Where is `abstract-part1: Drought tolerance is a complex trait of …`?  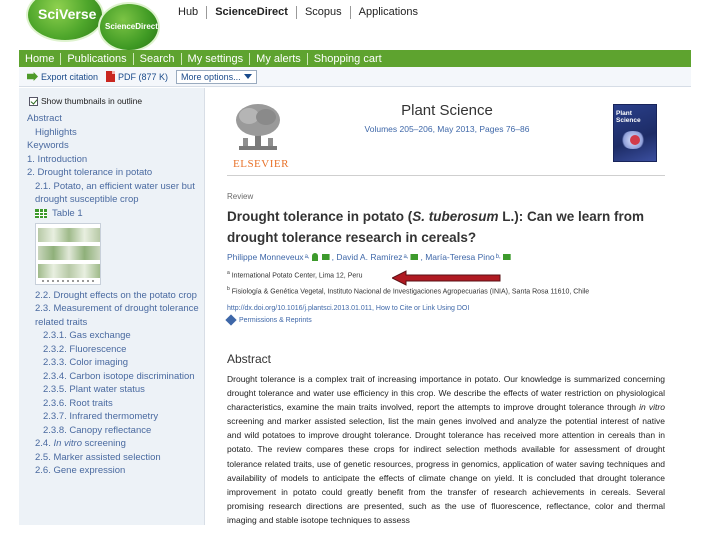 abstract-part1: Drought tolerance is a complex trait of … is located at coordinates (446, 393).